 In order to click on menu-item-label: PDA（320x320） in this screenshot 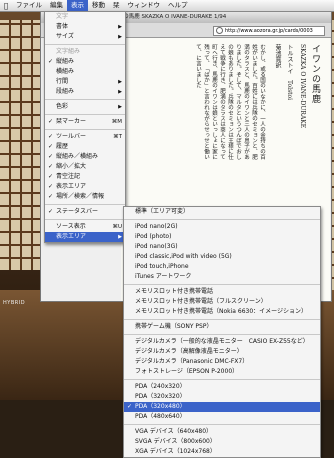, I will do `click(160, 396)`.